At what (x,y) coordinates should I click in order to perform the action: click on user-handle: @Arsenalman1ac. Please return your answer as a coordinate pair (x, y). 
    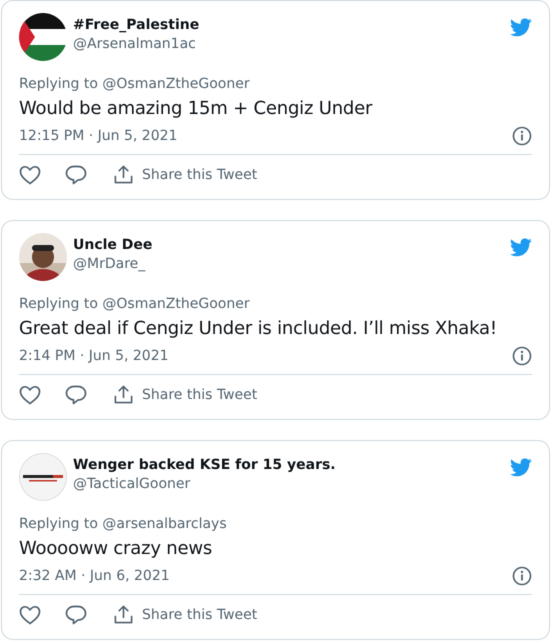
    Looking at the image, I should click on (134, 44).